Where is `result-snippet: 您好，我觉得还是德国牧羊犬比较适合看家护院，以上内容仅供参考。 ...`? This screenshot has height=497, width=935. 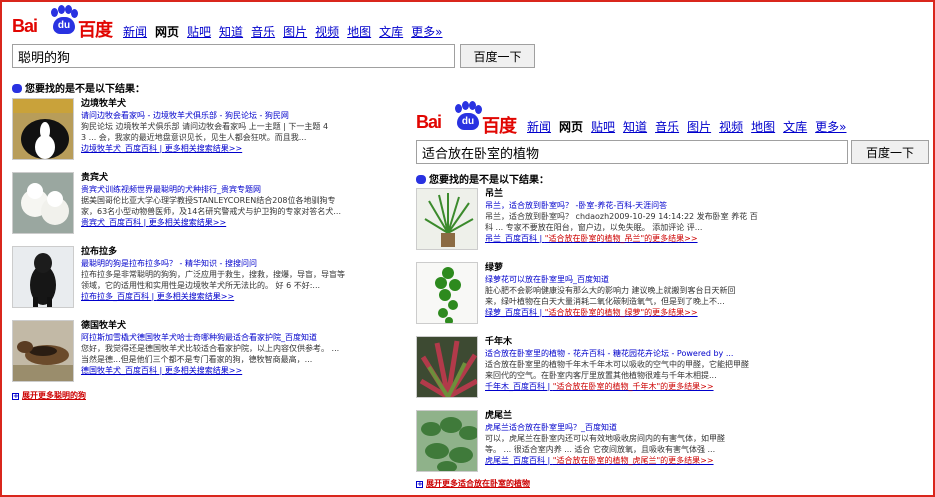 result-snippet: 您好，我觉得还是德国牧羊犬比较适合看家护院，以上内容仅供参考。 ... is located at coordinates (210, 348).